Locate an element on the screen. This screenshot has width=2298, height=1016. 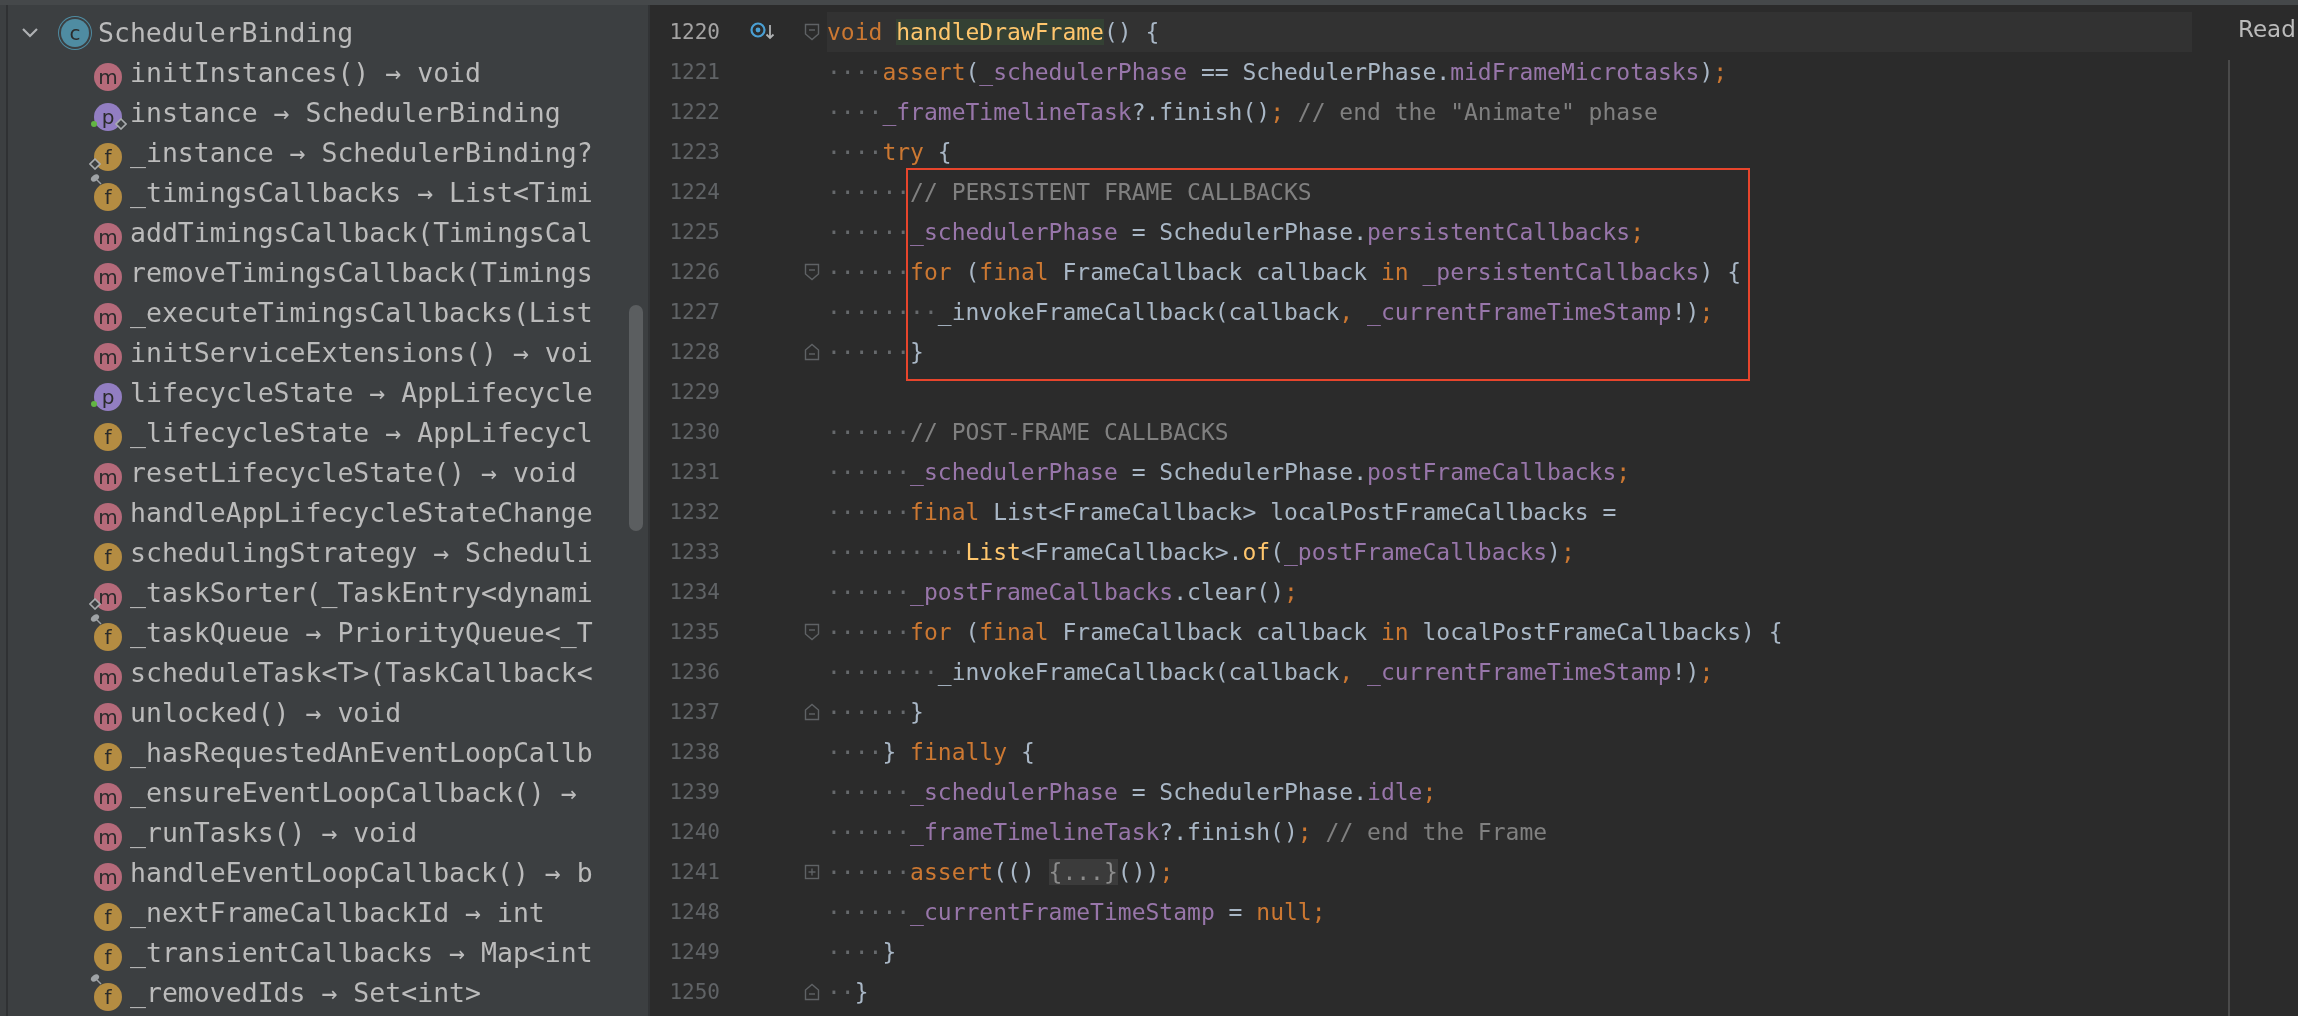
tree-item: _executeTimingsCallbacks(List is located at coordinates (361, 313).